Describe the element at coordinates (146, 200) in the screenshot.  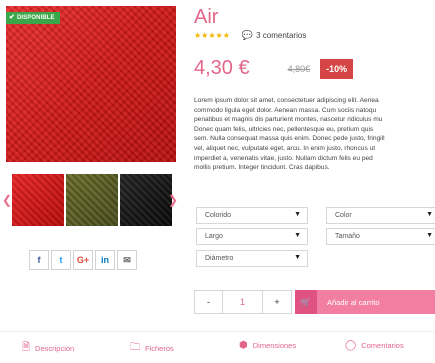
I see `thumbnail-black` at that location.